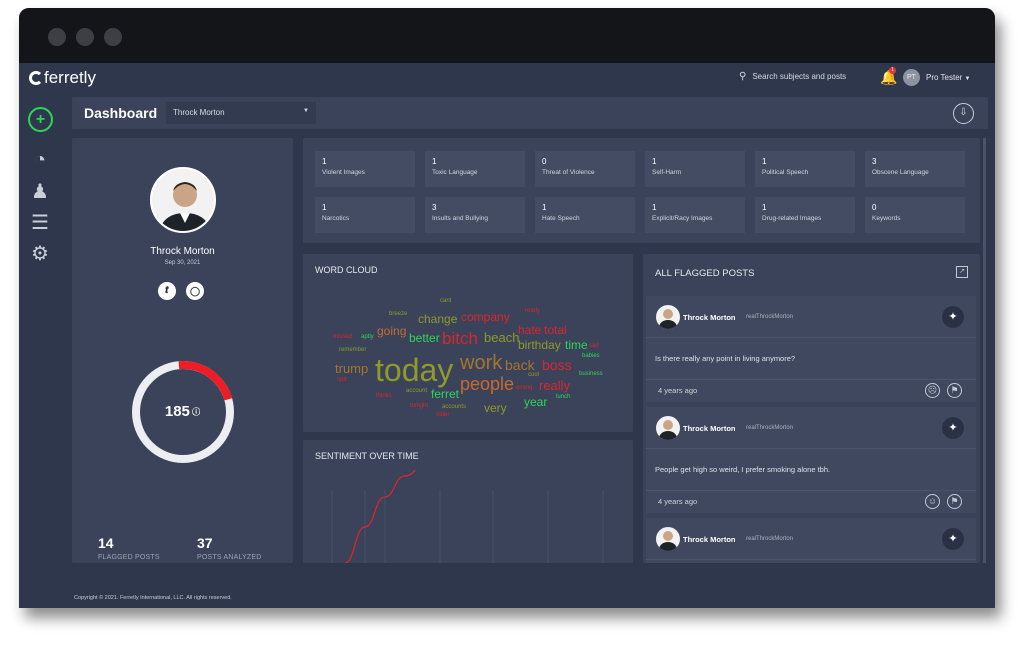 The image size is (1023, 654). Describe the element at coordinates (183, 200) in the screenshot. I see `profile-photo` at that location.